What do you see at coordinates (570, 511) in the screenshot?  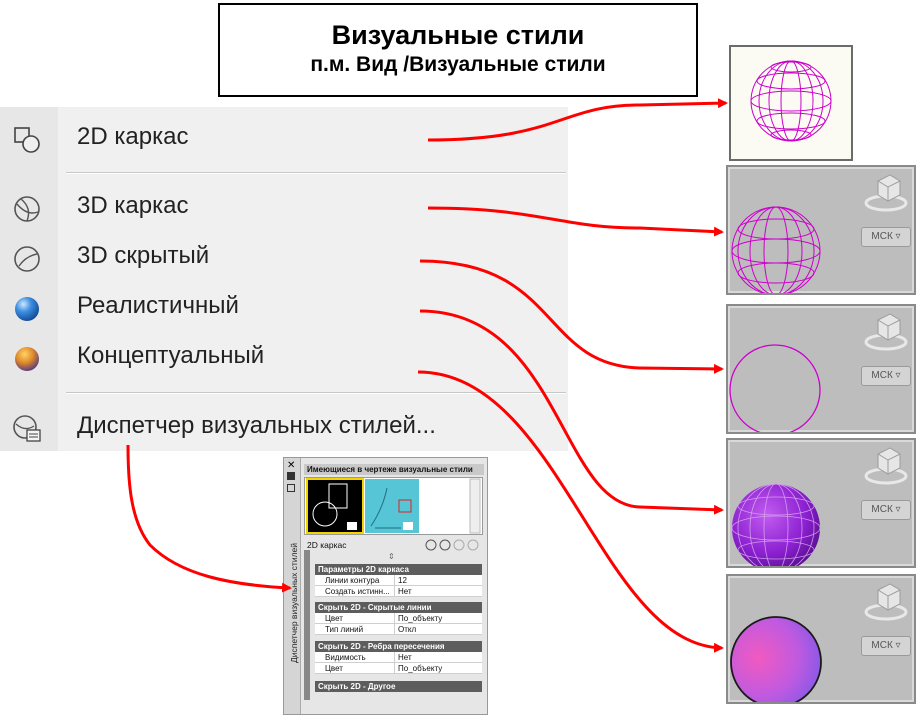 I see `arrow-conceptual` at bounding box center [570, 511].